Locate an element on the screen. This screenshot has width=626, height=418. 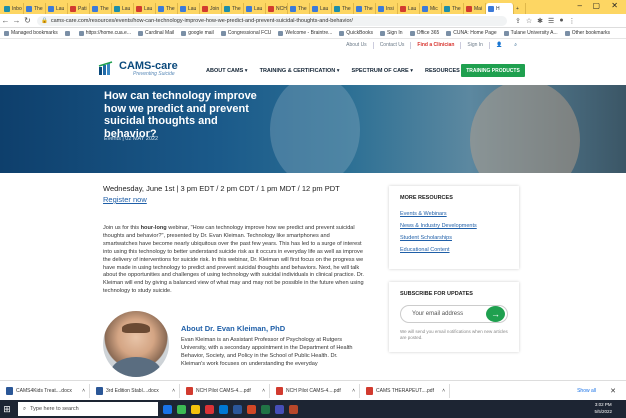
file-explorer-icon is located at coordinates (195, 409).